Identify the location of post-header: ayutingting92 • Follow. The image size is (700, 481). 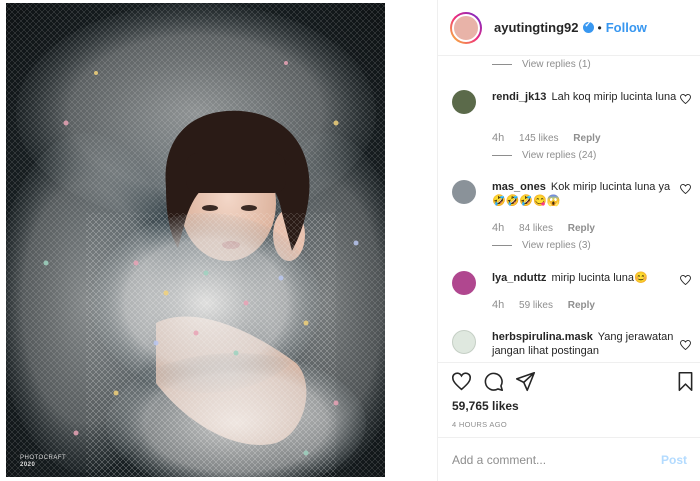
(569, 28).